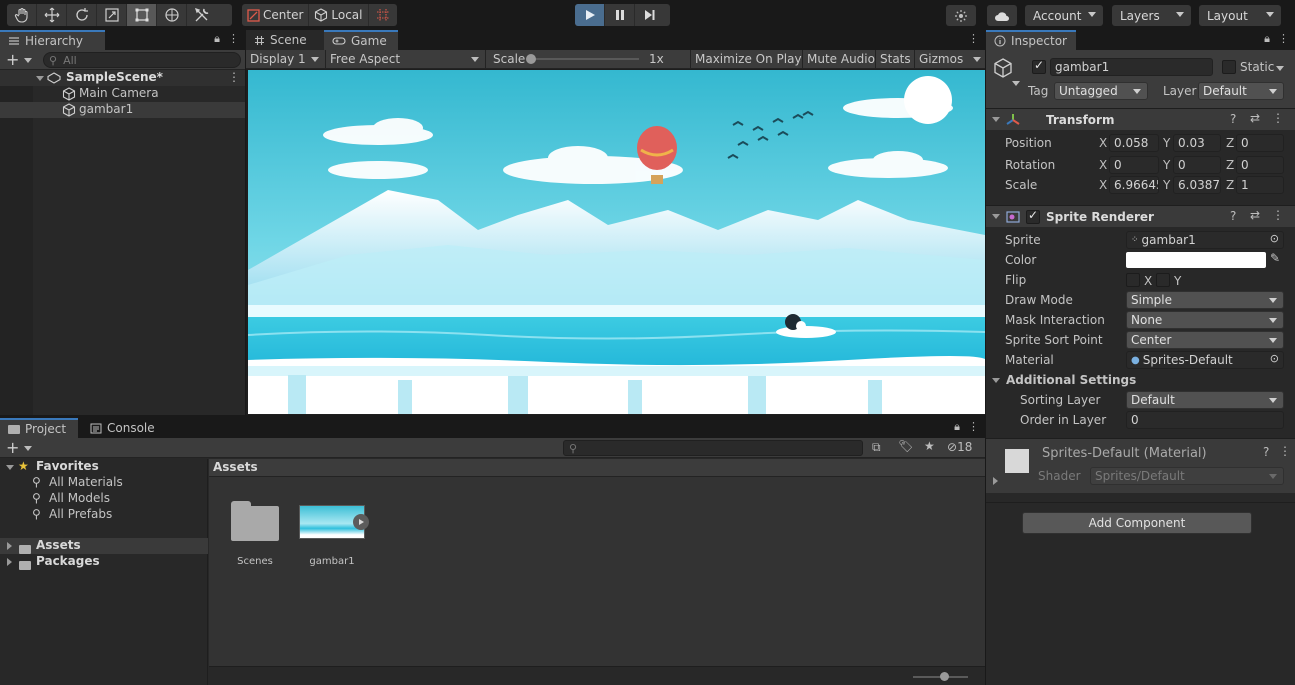 The image size is (1295, 685). I want to click on hierarchy-item-gambar1: gambar1, so click(122, 110).